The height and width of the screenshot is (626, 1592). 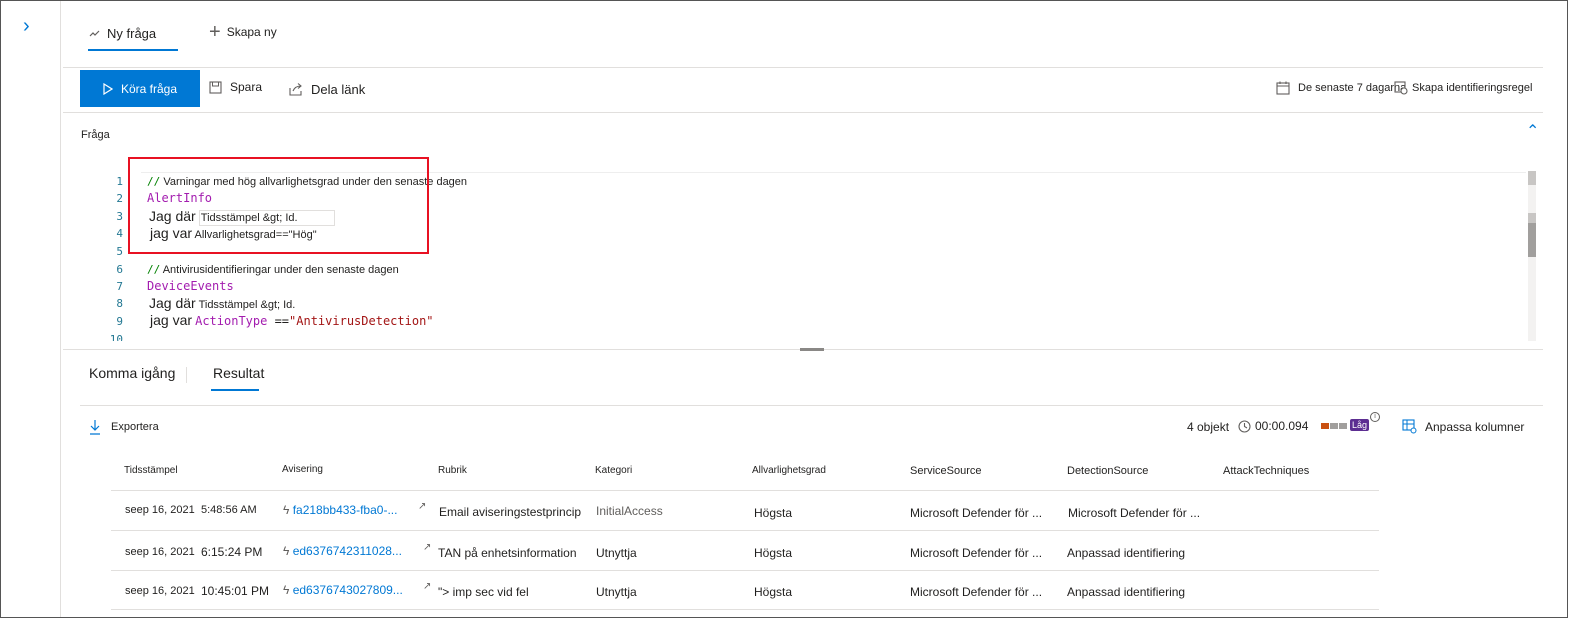 I want to click on line-number: 6, so click(x=119, y=269).